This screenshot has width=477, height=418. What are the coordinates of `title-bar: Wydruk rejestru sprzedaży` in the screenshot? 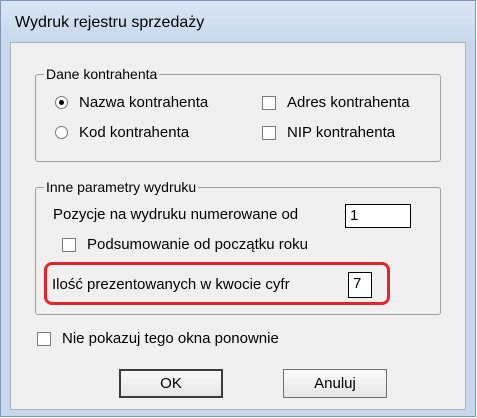 It's located at (238, 22).